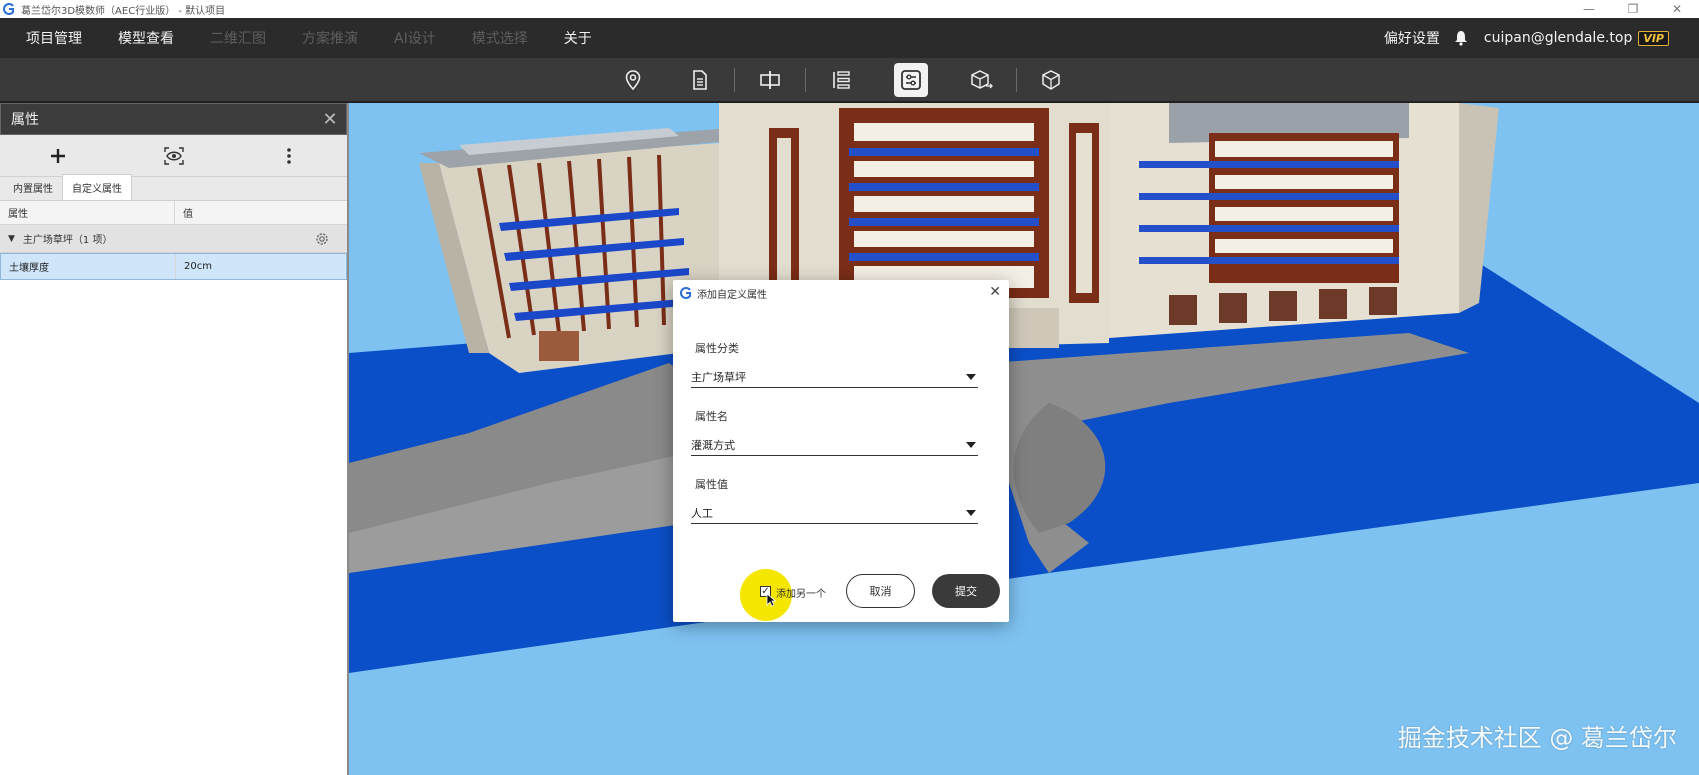  Describe the element at coordinates (88, 266) in the screenshot. I see `property-name-cell: 土壤厚度` at that location.